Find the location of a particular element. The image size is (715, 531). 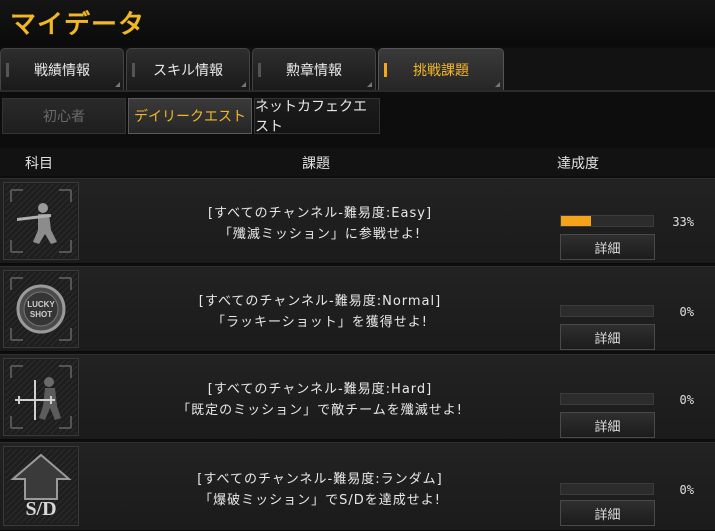

subtab-netcafe-quest: ネットカフェクエスト is located at coordinates (317, 116).